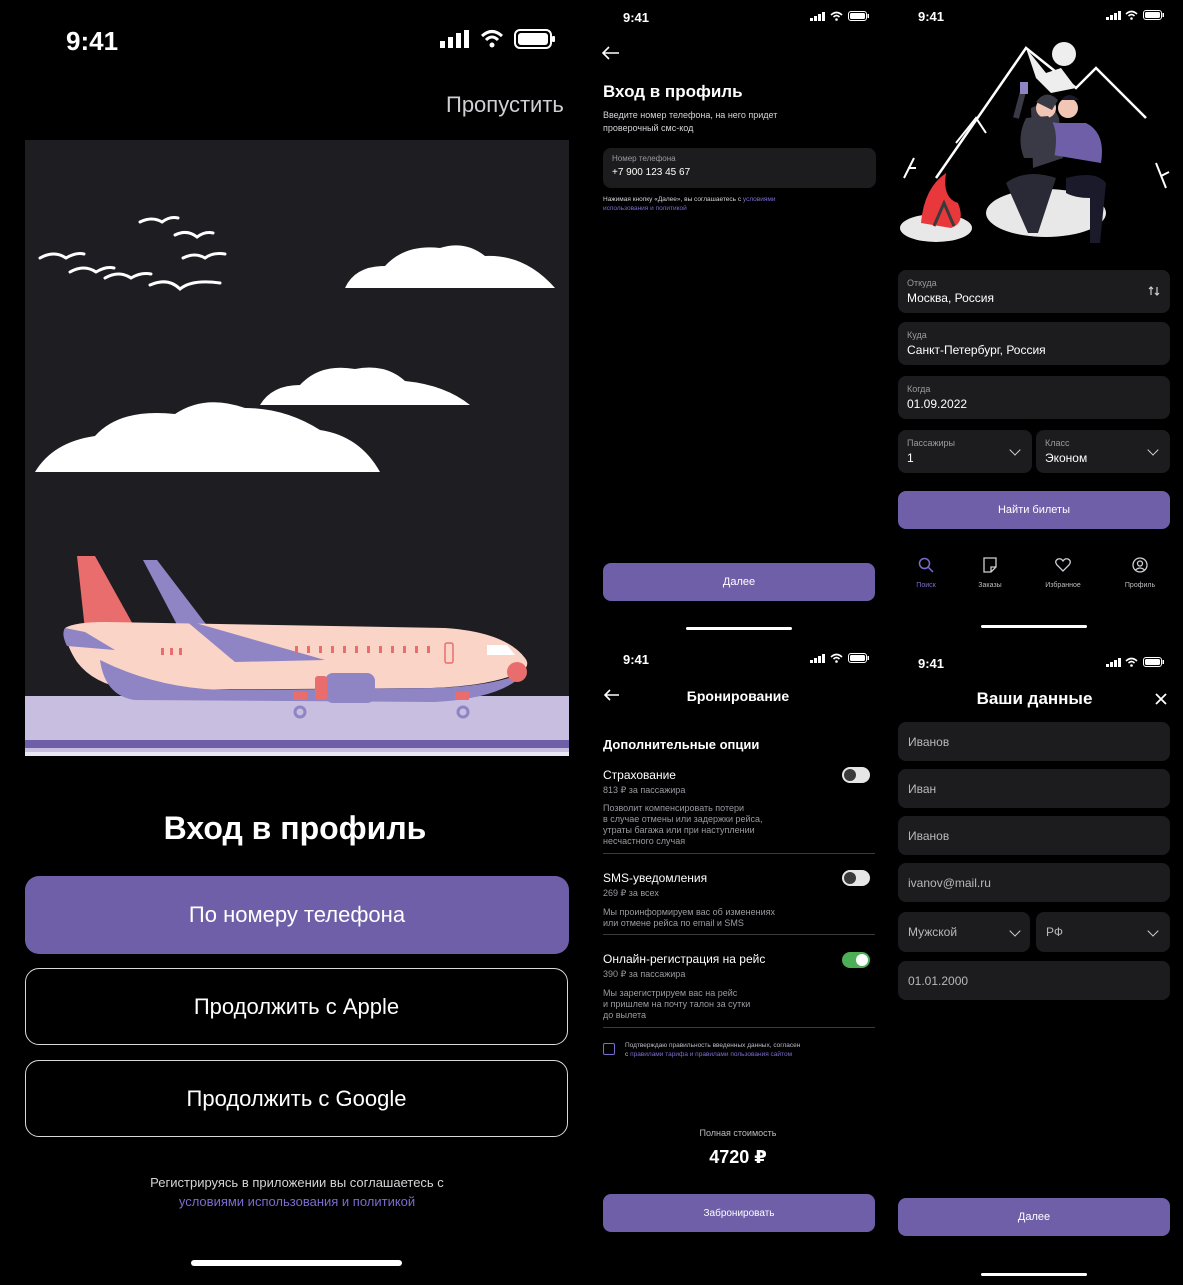 This screenshot has width=1183, height=1285. Describe the element at coordinates (931, 663) in the screenshot. I see `status-time: 9:41` at that location.